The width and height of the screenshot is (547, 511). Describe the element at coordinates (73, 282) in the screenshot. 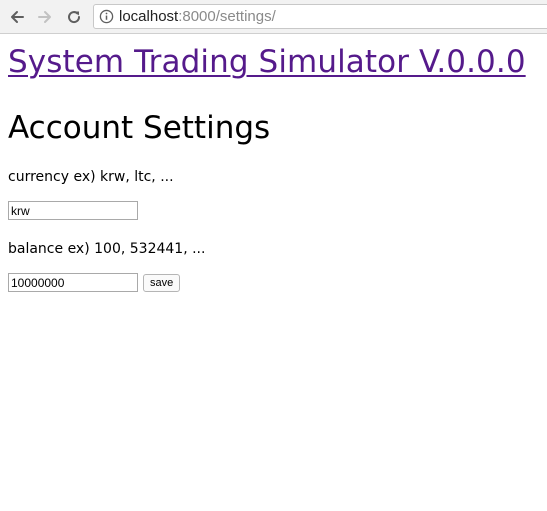

I see `balance-input` at that location.